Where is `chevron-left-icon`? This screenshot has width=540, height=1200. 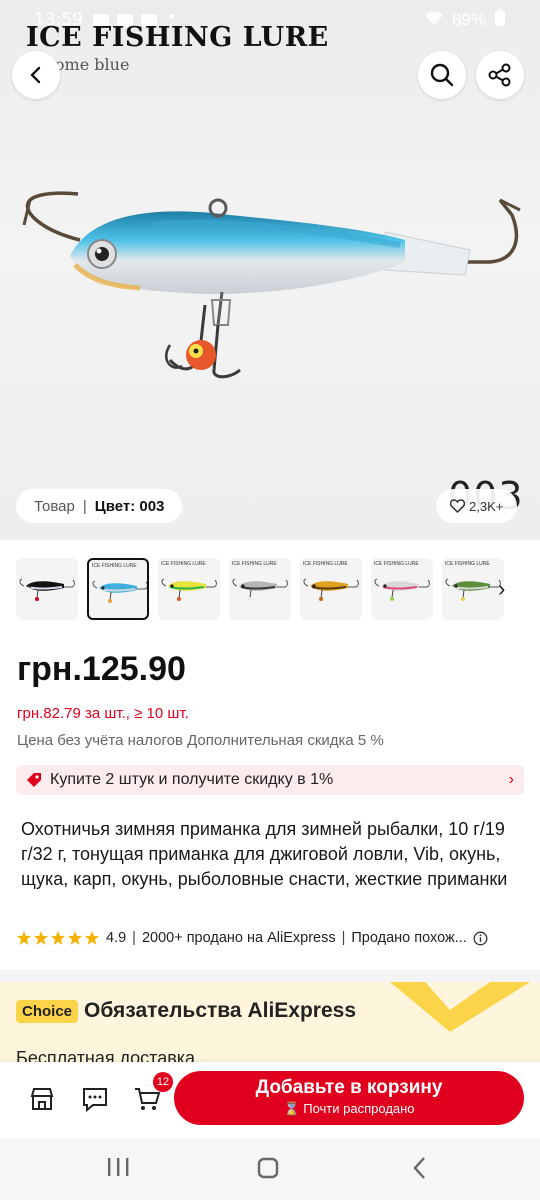
chevron-left-icon is located at coordinates (35, 75).